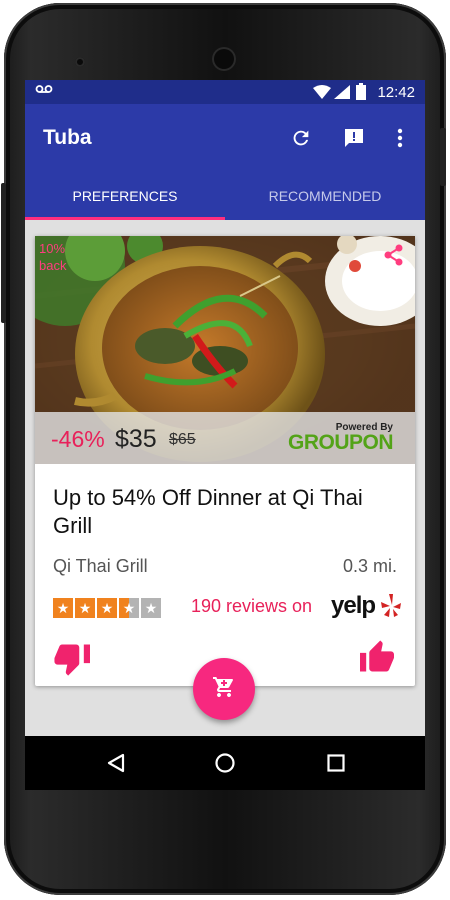 The width and height of the screenshot is (450, 900). I want to click on voicemail-icon, so click(44, 90).